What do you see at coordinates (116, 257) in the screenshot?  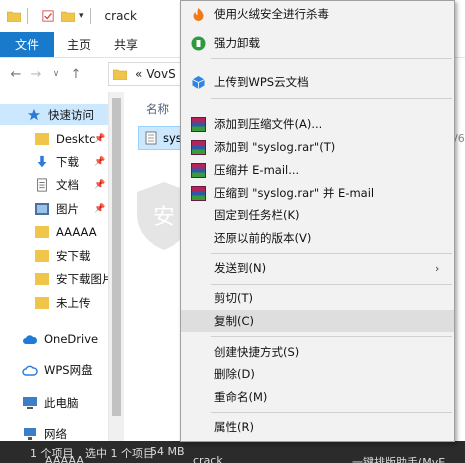 I see `scrollbar-thumb` at bounding box center [116, 257].